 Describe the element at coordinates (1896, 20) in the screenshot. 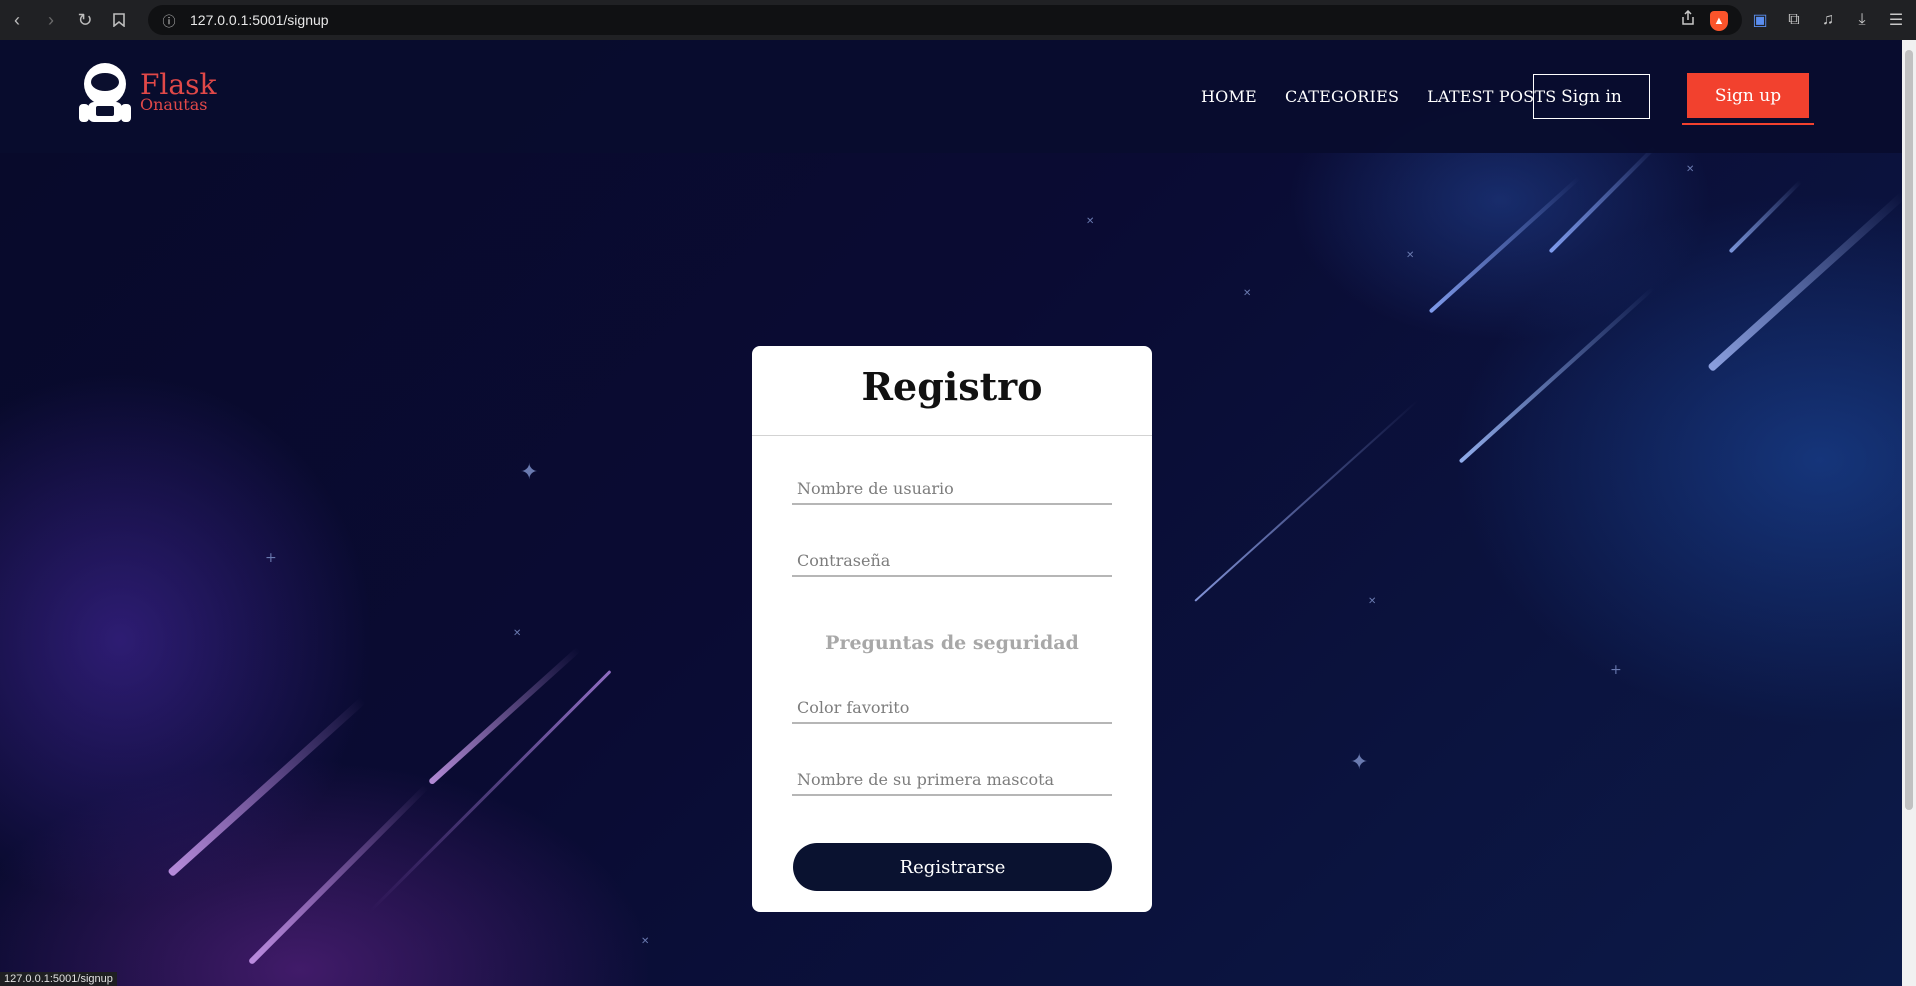

I see `menu-icon: ☰` at that location.